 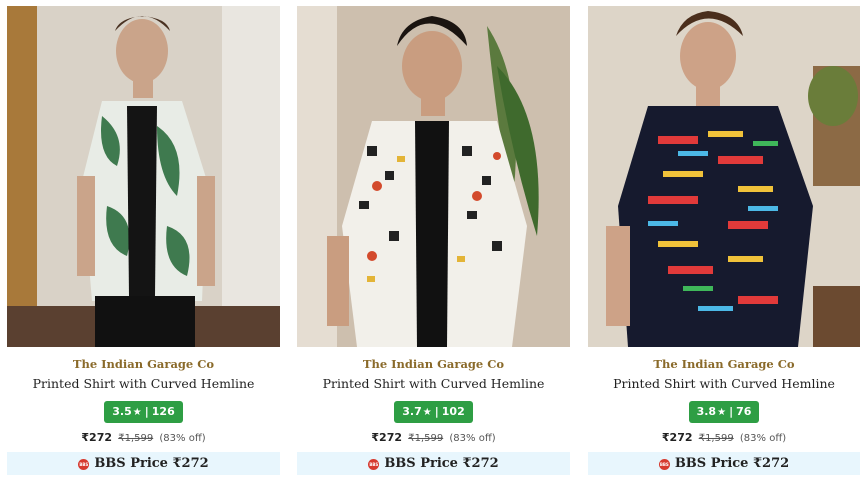 I want to click on rating-row: 3.7★ | 102, so click(x=433, y=411).